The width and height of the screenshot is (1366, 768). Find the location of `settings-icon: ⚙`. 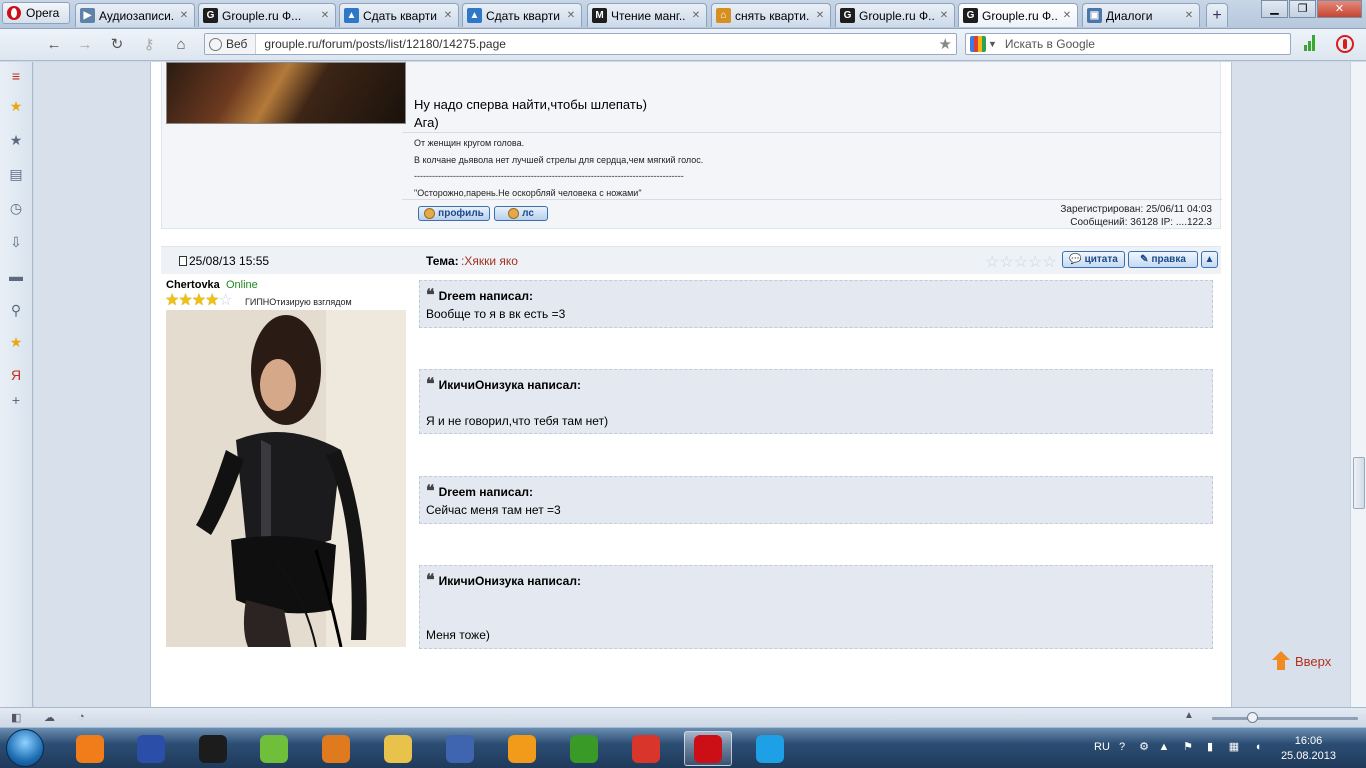

settings-icon: ⚙ is located at coordinates (1144, 747).